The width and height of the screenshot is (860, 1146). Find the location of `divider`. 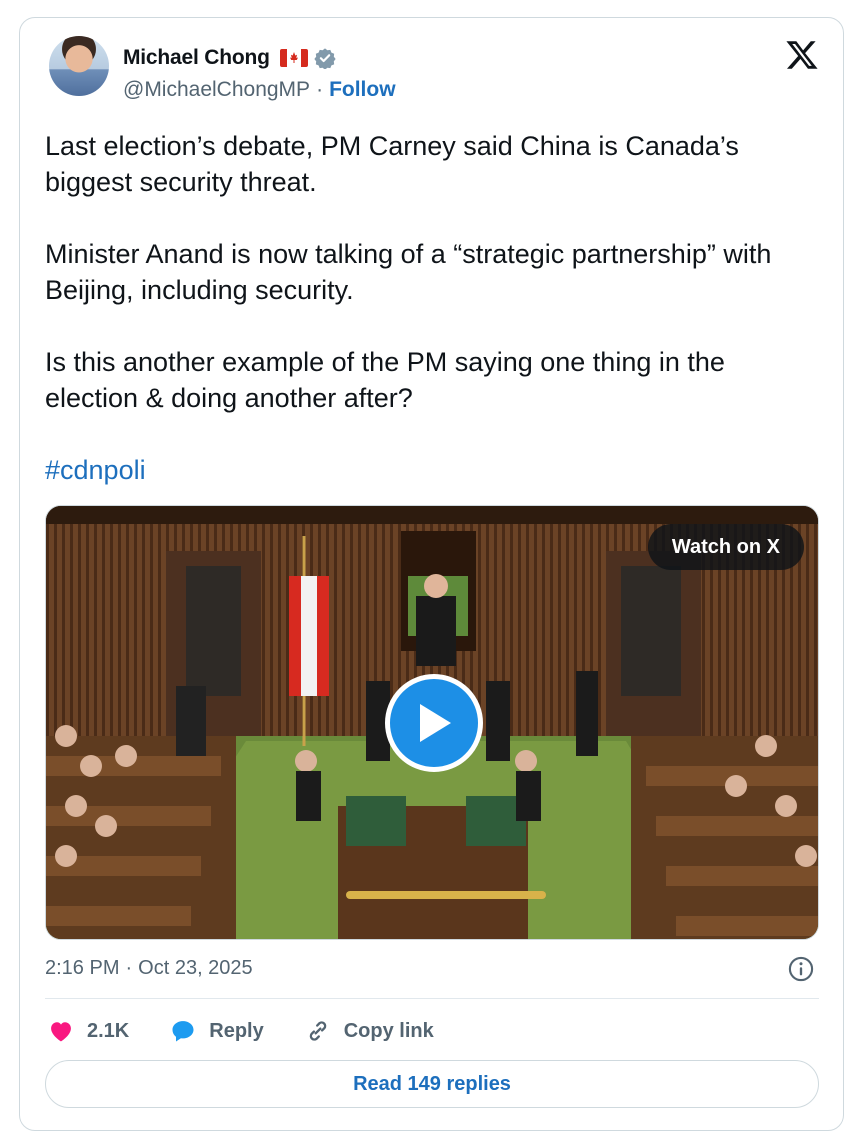

divider is located at coordinates (432, 998).